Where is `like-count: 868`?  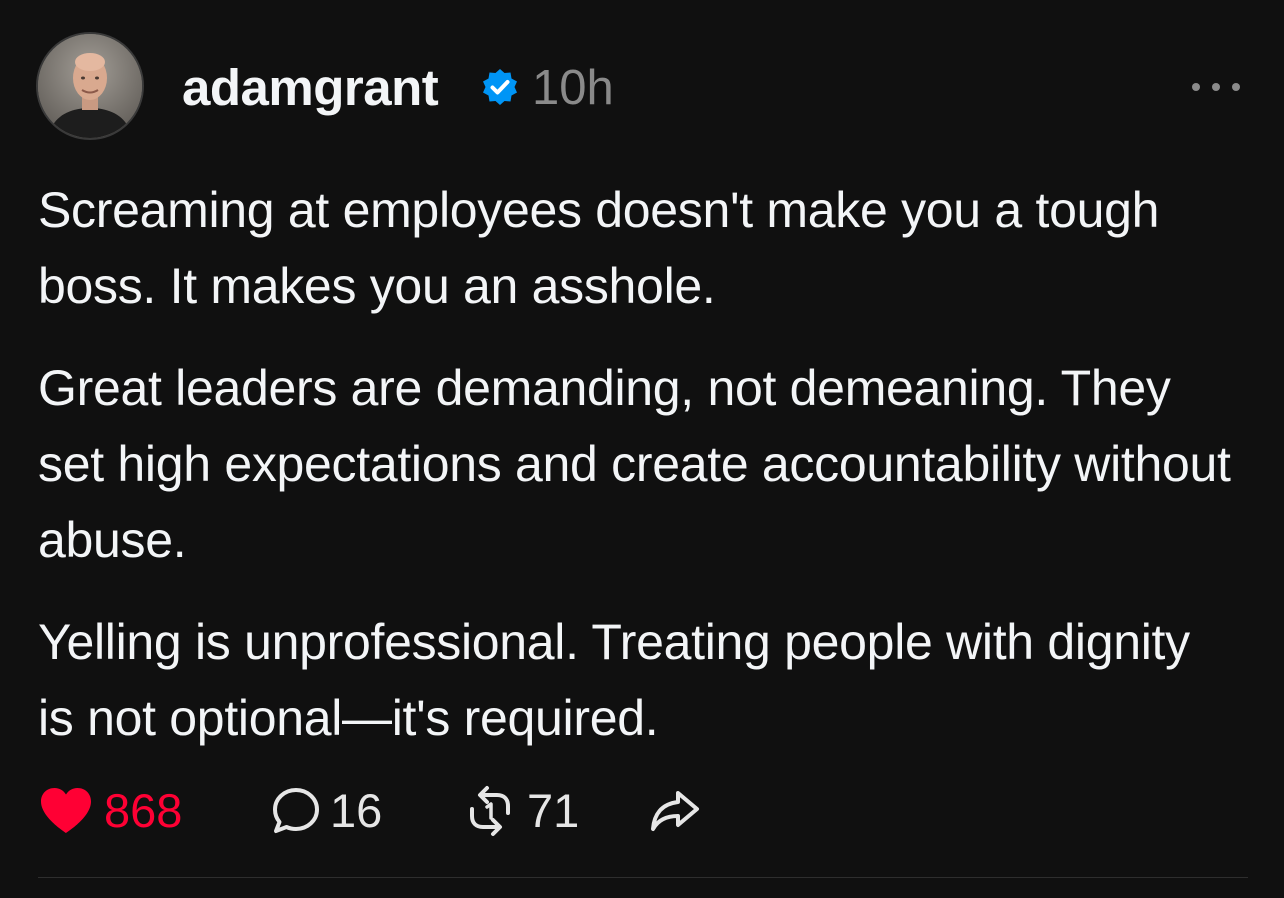 like-count: 868 is located at coordinates (143, 810).